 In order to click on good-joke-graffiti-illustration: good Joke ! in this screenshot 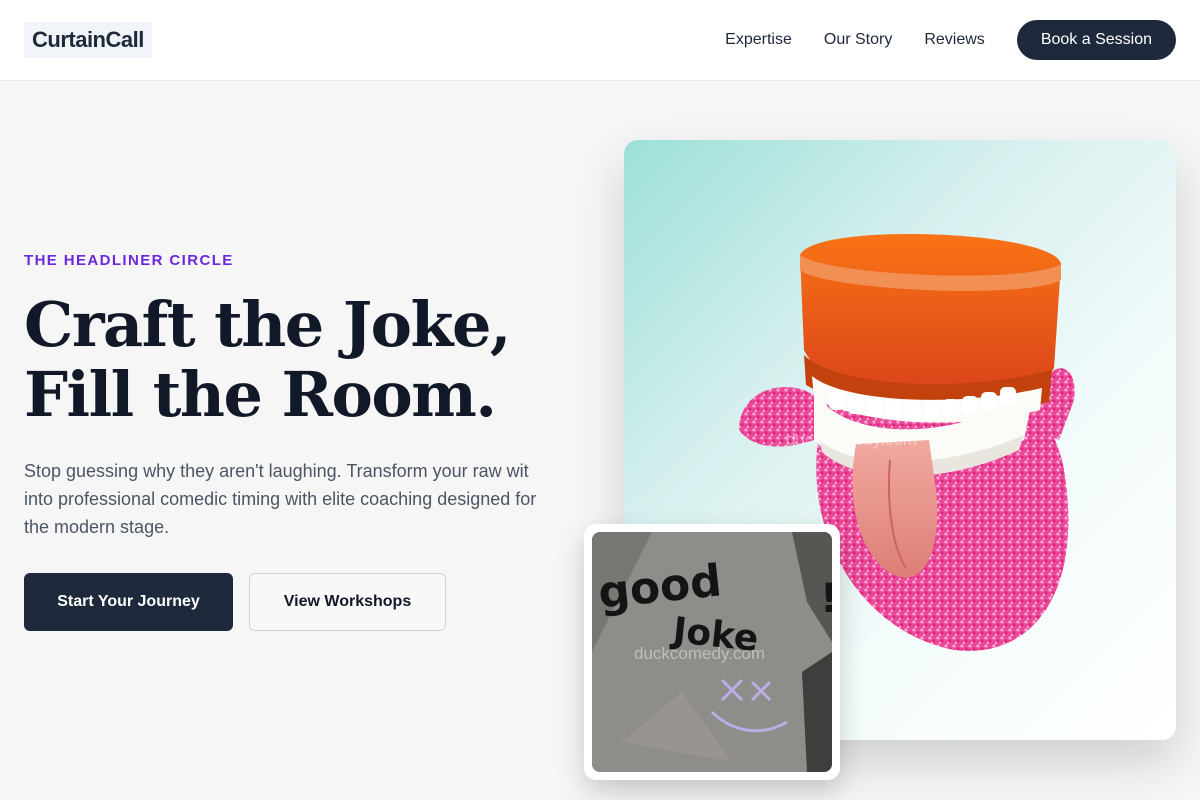, I will do `click(712, 652)`.